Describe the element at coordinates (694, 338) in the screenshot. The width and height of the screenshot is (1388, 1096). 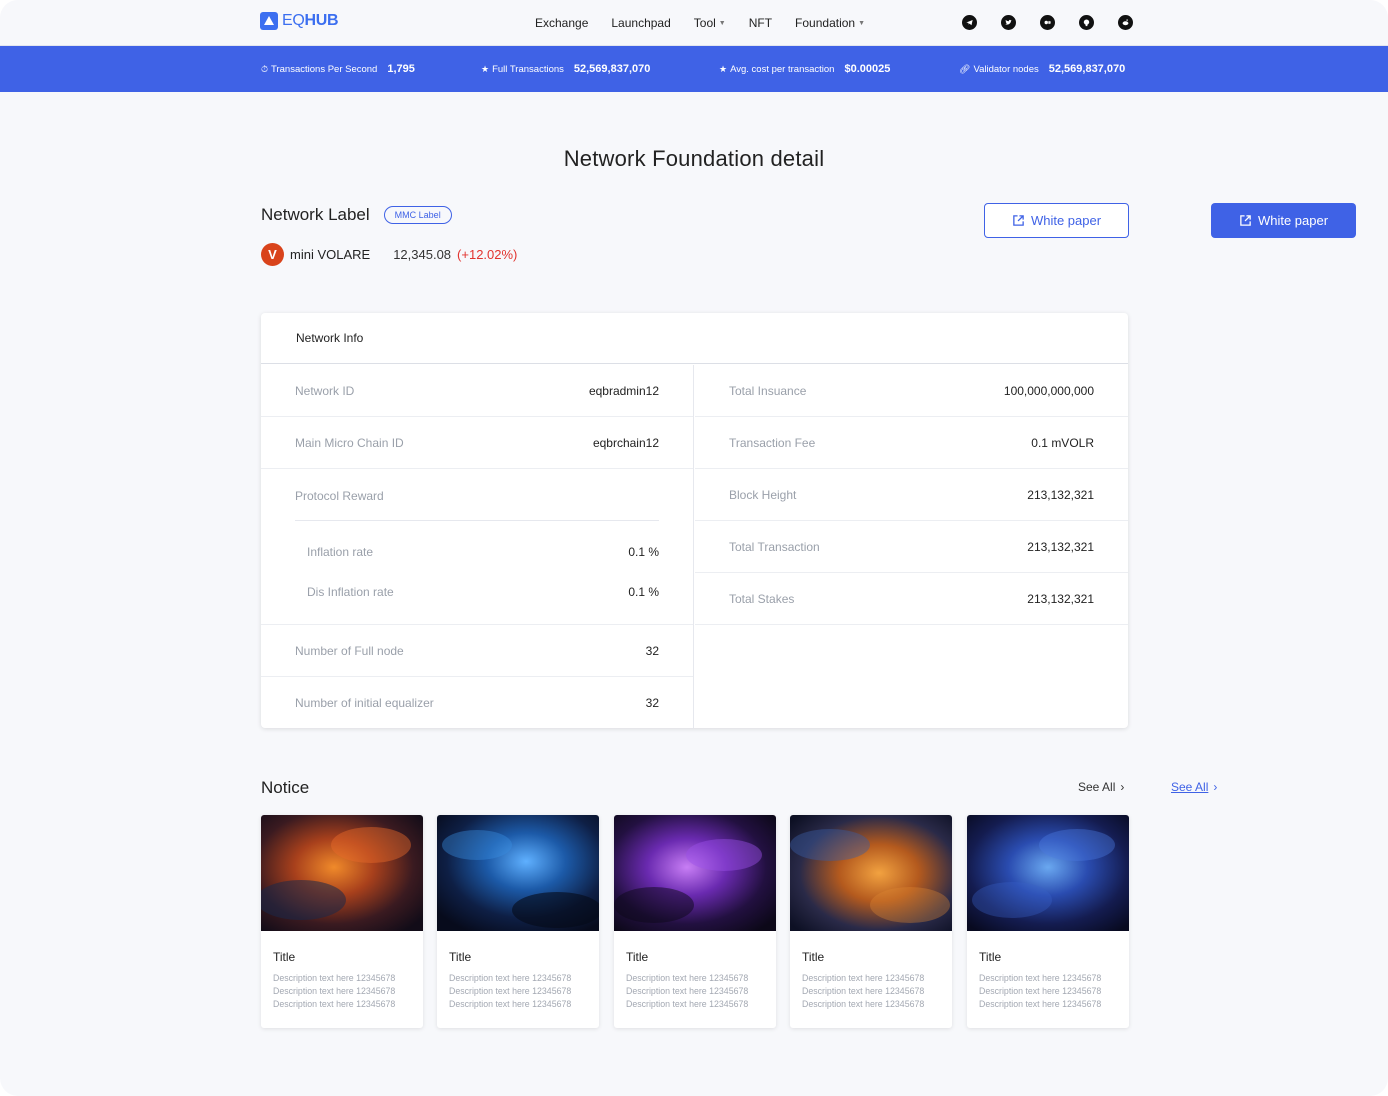
I see `network-info-title: Network Info` at that location.